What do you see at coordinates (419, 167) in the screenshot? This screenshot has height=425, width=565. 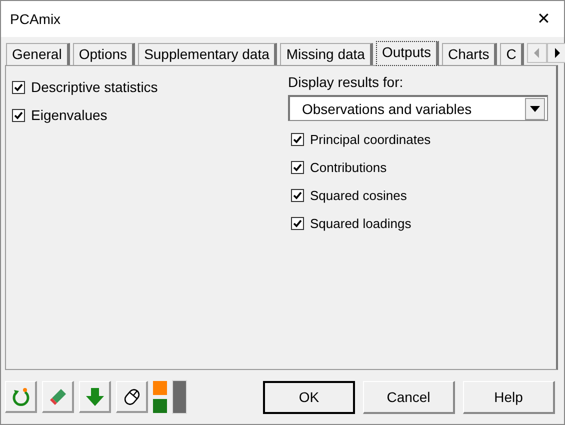 I see `checkbox: Contributions` at bounding box center [419, 167].